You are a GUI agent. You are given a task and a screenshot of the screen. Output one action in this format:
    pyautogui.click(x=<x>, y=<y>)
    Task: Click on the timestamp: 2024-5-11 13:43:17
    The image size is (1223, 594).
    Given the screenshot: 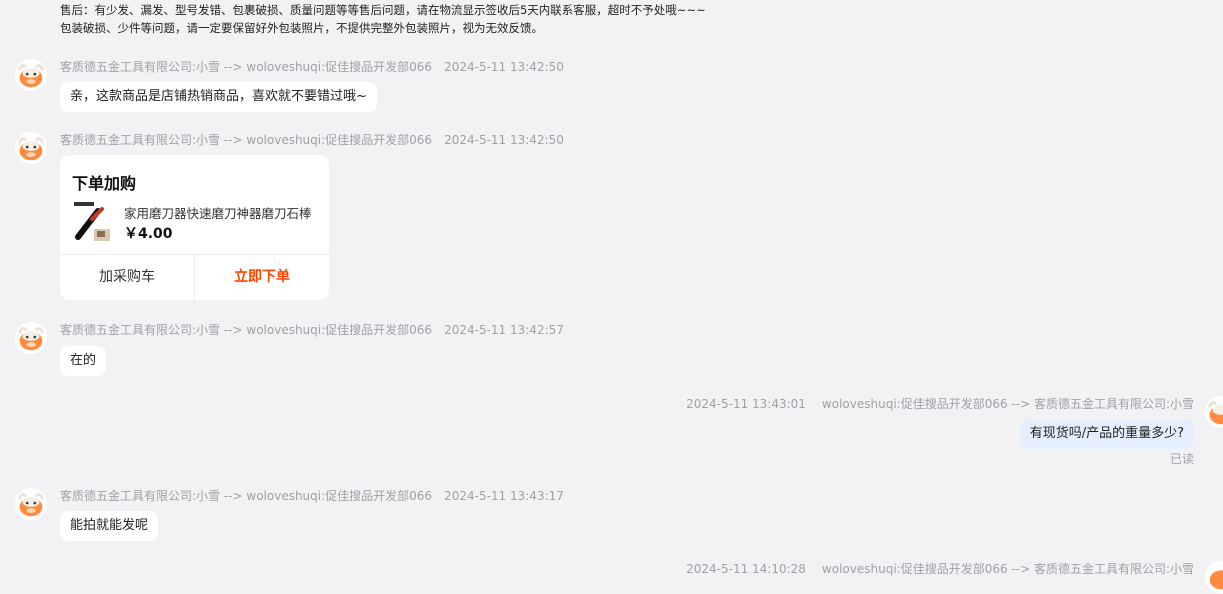 What is the action you would take?
    pyautogui.click(x=504, y=496)
    